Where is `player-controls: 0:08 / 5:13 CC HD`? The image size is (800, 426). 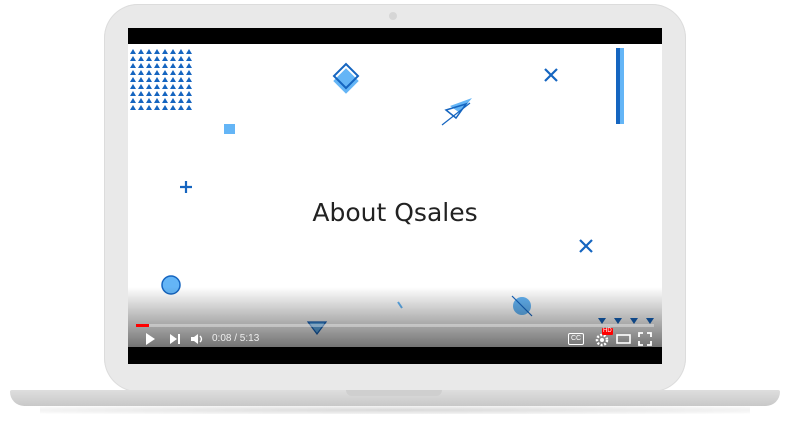
player-controls: 0:08 / 5:13 CC HD is located at coordinates (395, 337).